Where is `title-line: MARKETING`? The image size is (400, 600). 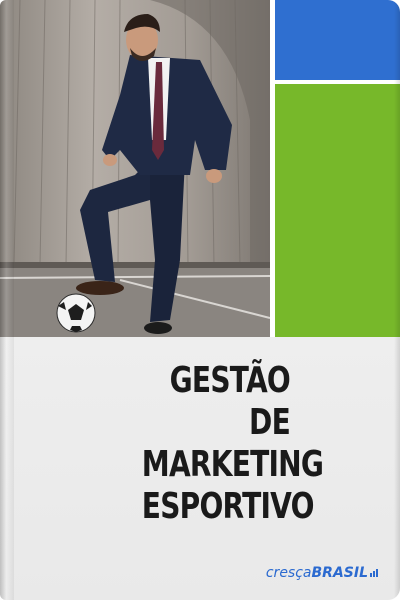 title-line: MARKETING is located at coordinates (232, 464).